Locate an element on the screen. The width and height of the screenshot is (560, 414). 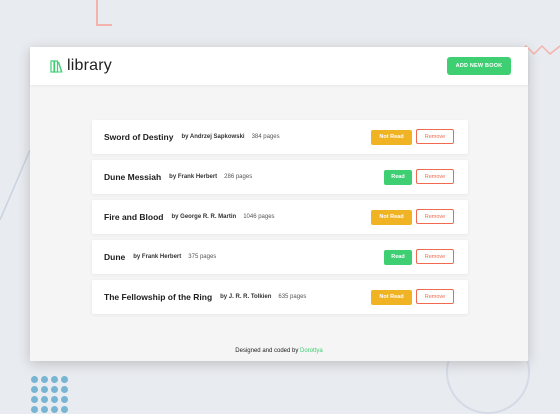
book-pages: 1046 pages is located at coordinates (259, 217).